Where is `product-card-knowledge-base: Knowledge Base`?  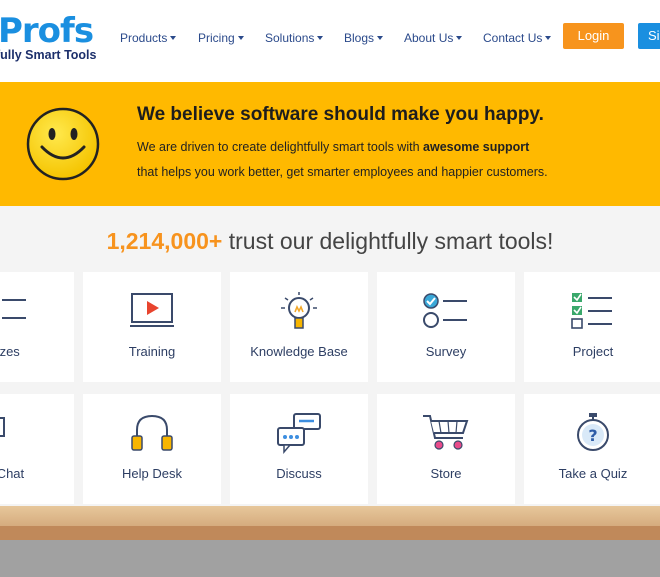 product-card-knowledge-base: Knowledge Base is located at coordinates (299, 327).